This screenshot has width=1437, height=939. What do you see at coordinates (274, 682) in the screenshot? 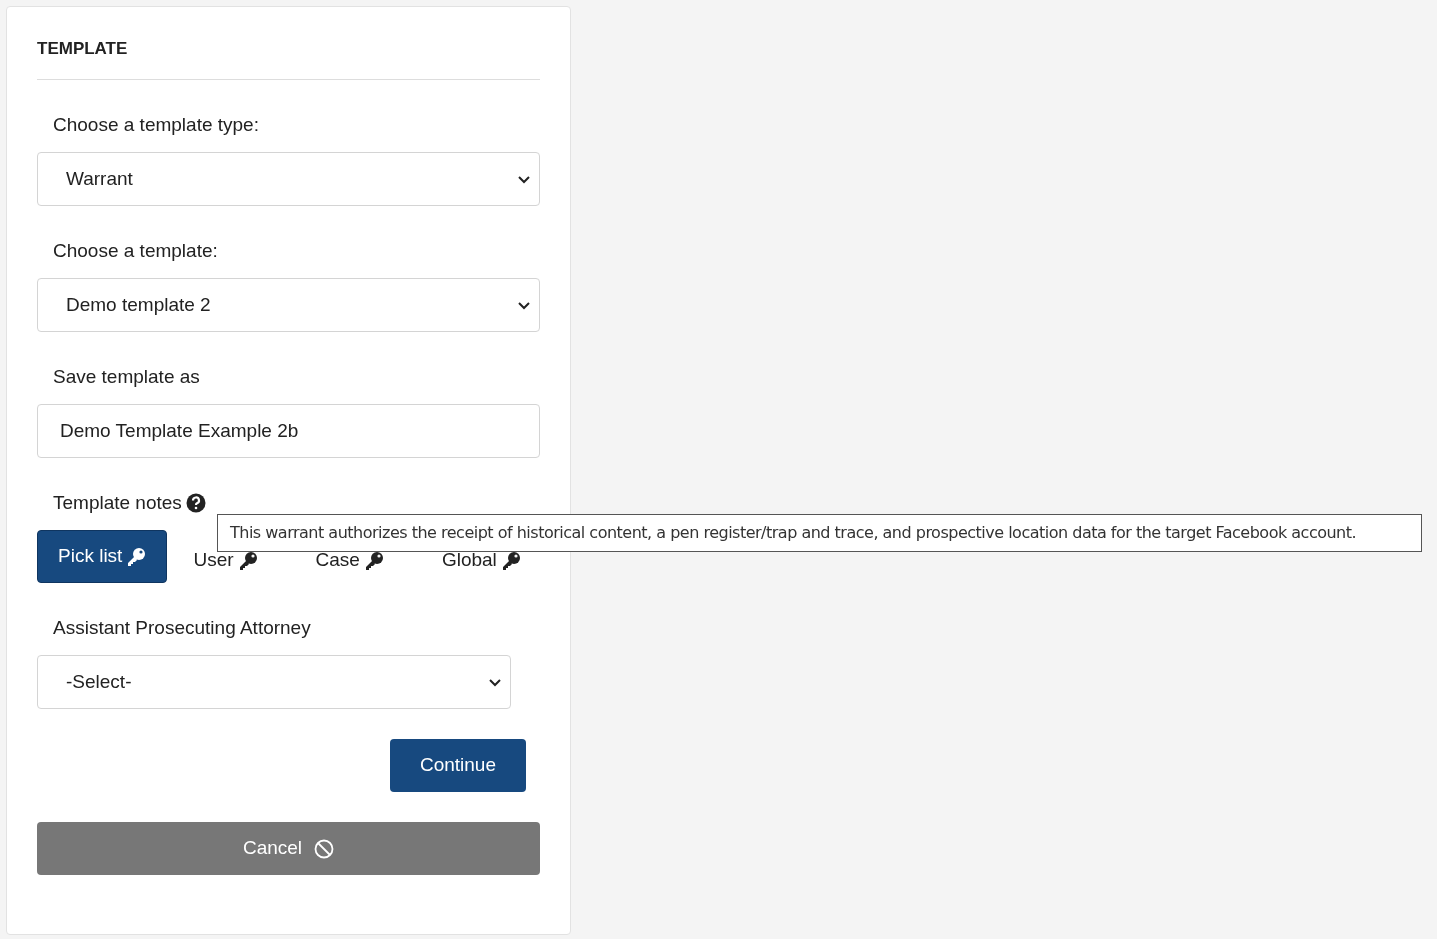
I see `dropdown: -Select-` at bounding box center [274, 682].